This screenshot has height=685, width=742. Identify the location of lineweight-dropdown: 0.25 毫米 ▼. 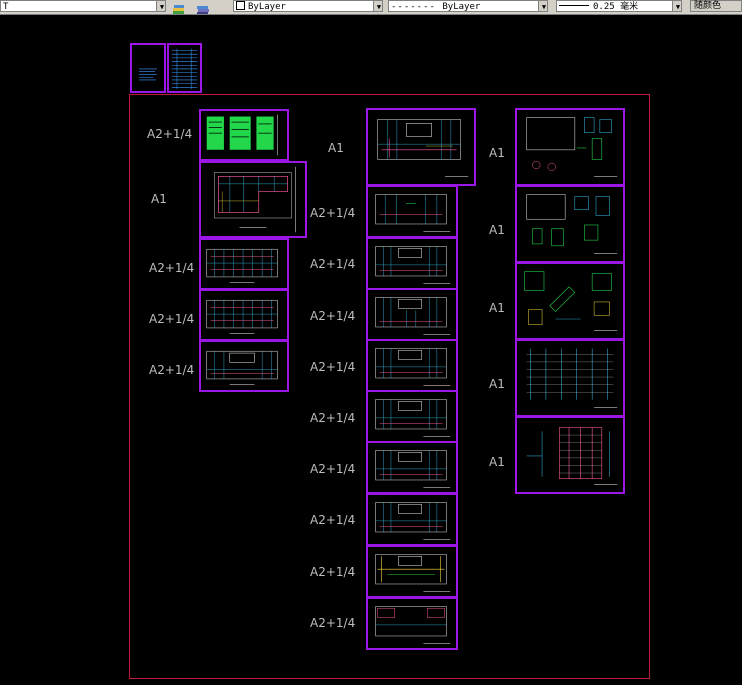
(619, 6).